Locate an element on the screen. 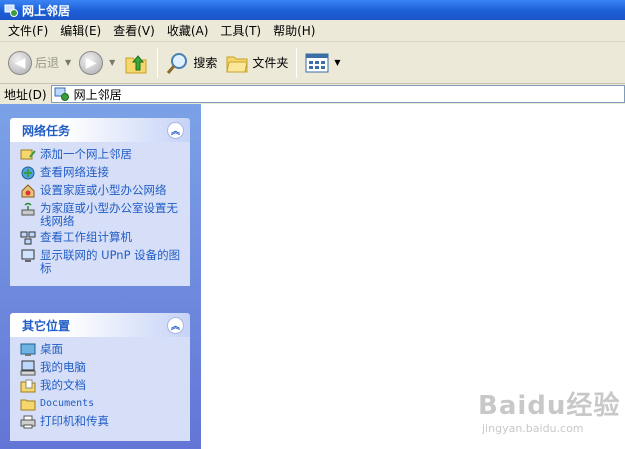 This screenshot has width=625, height=449. place-desktop: 桌面 is located at coordinates (103, 350).